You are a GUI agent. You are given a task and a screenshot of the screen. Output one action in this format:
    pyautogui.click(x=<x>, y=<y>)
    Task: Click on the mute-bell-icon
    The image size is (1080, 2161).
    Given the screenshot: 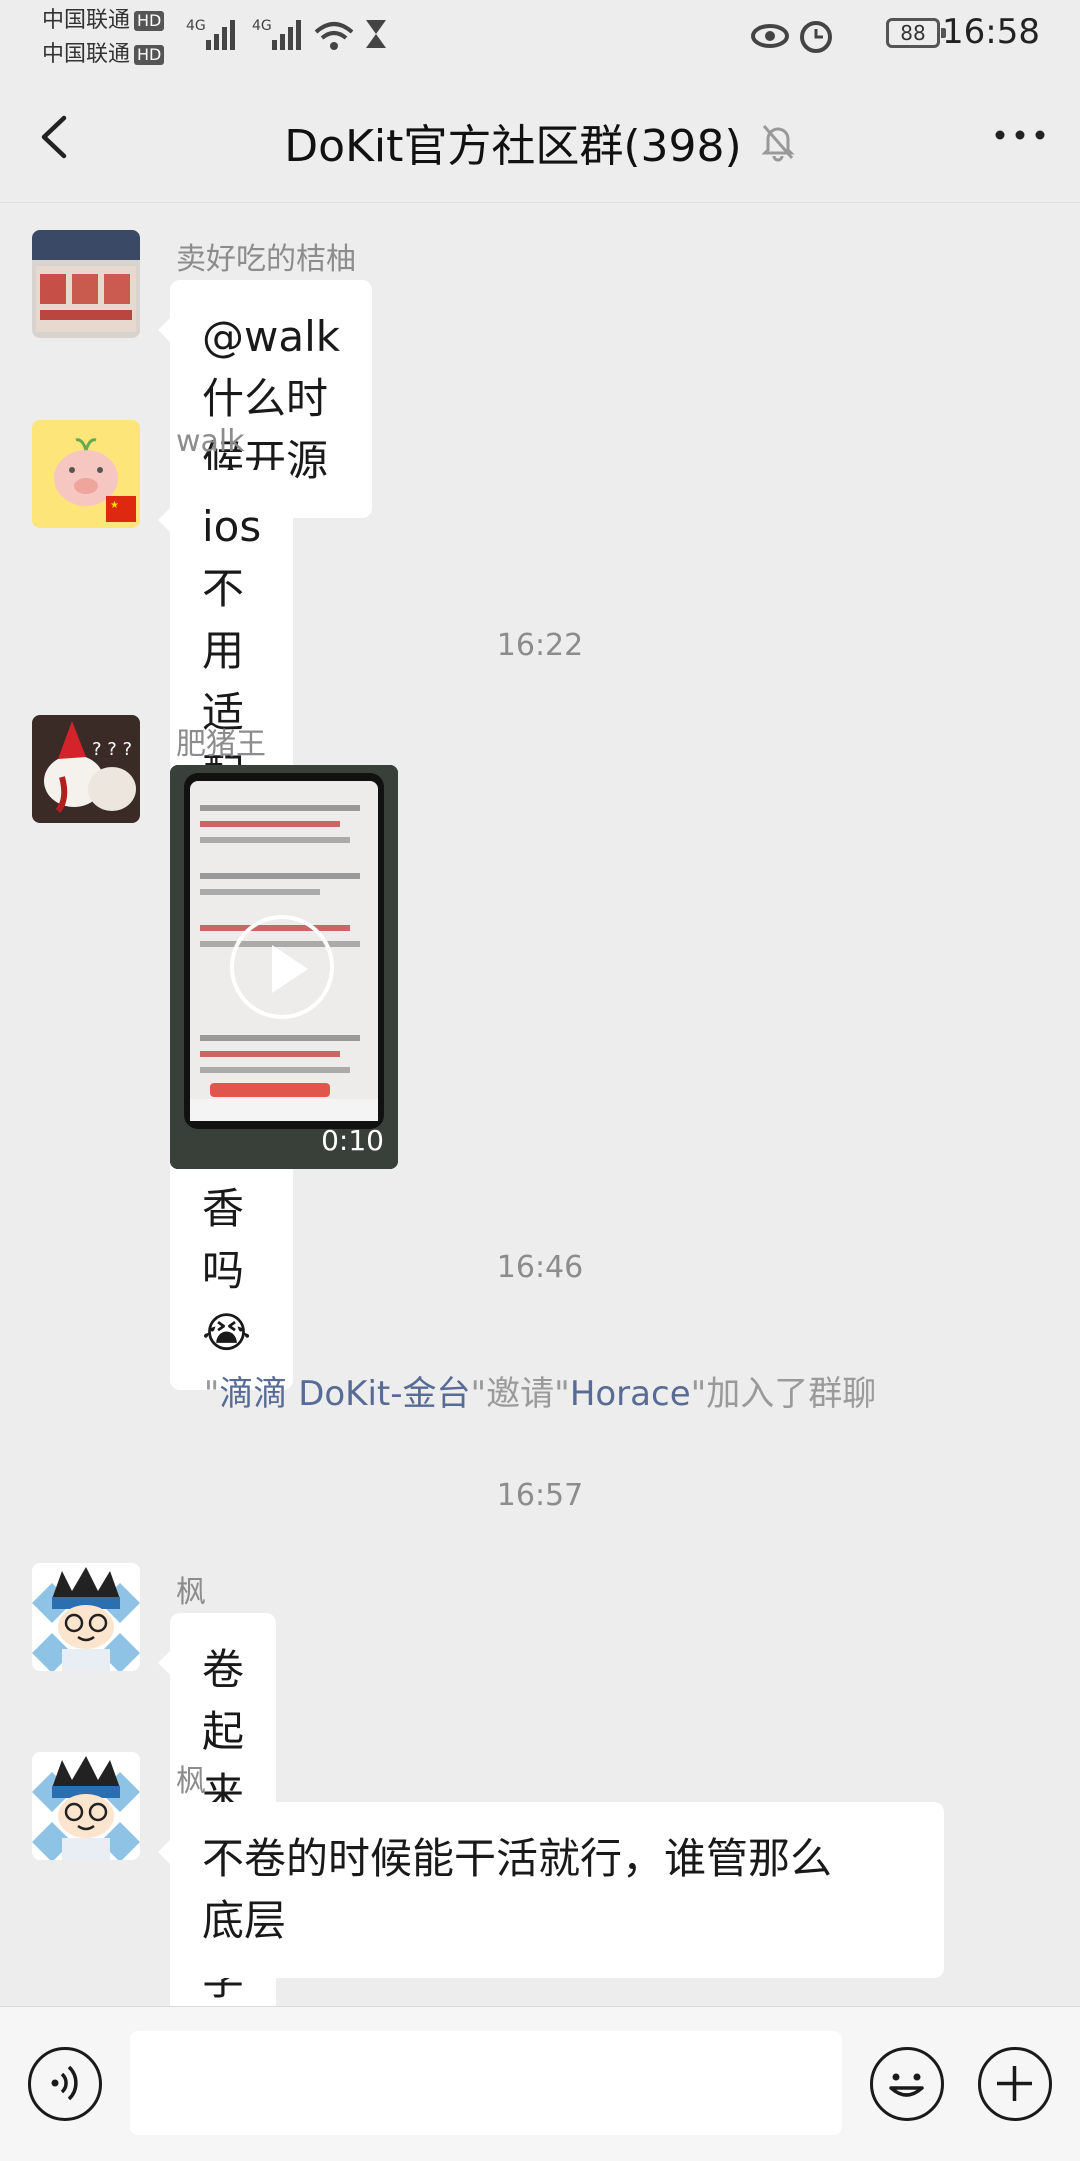 What is the action you would take?
    pyautogui.click(x=778, y=143)
    